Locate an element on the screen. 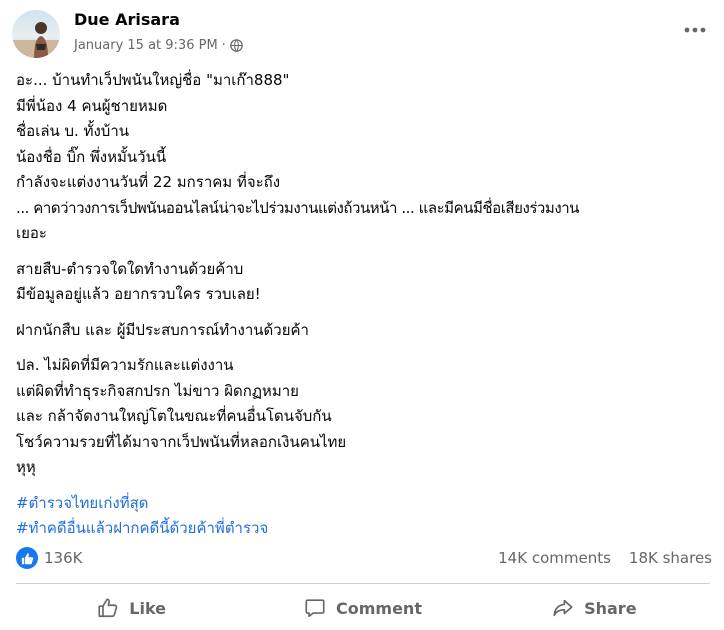  like-reaction-icon is located at coordinates (27, 558).